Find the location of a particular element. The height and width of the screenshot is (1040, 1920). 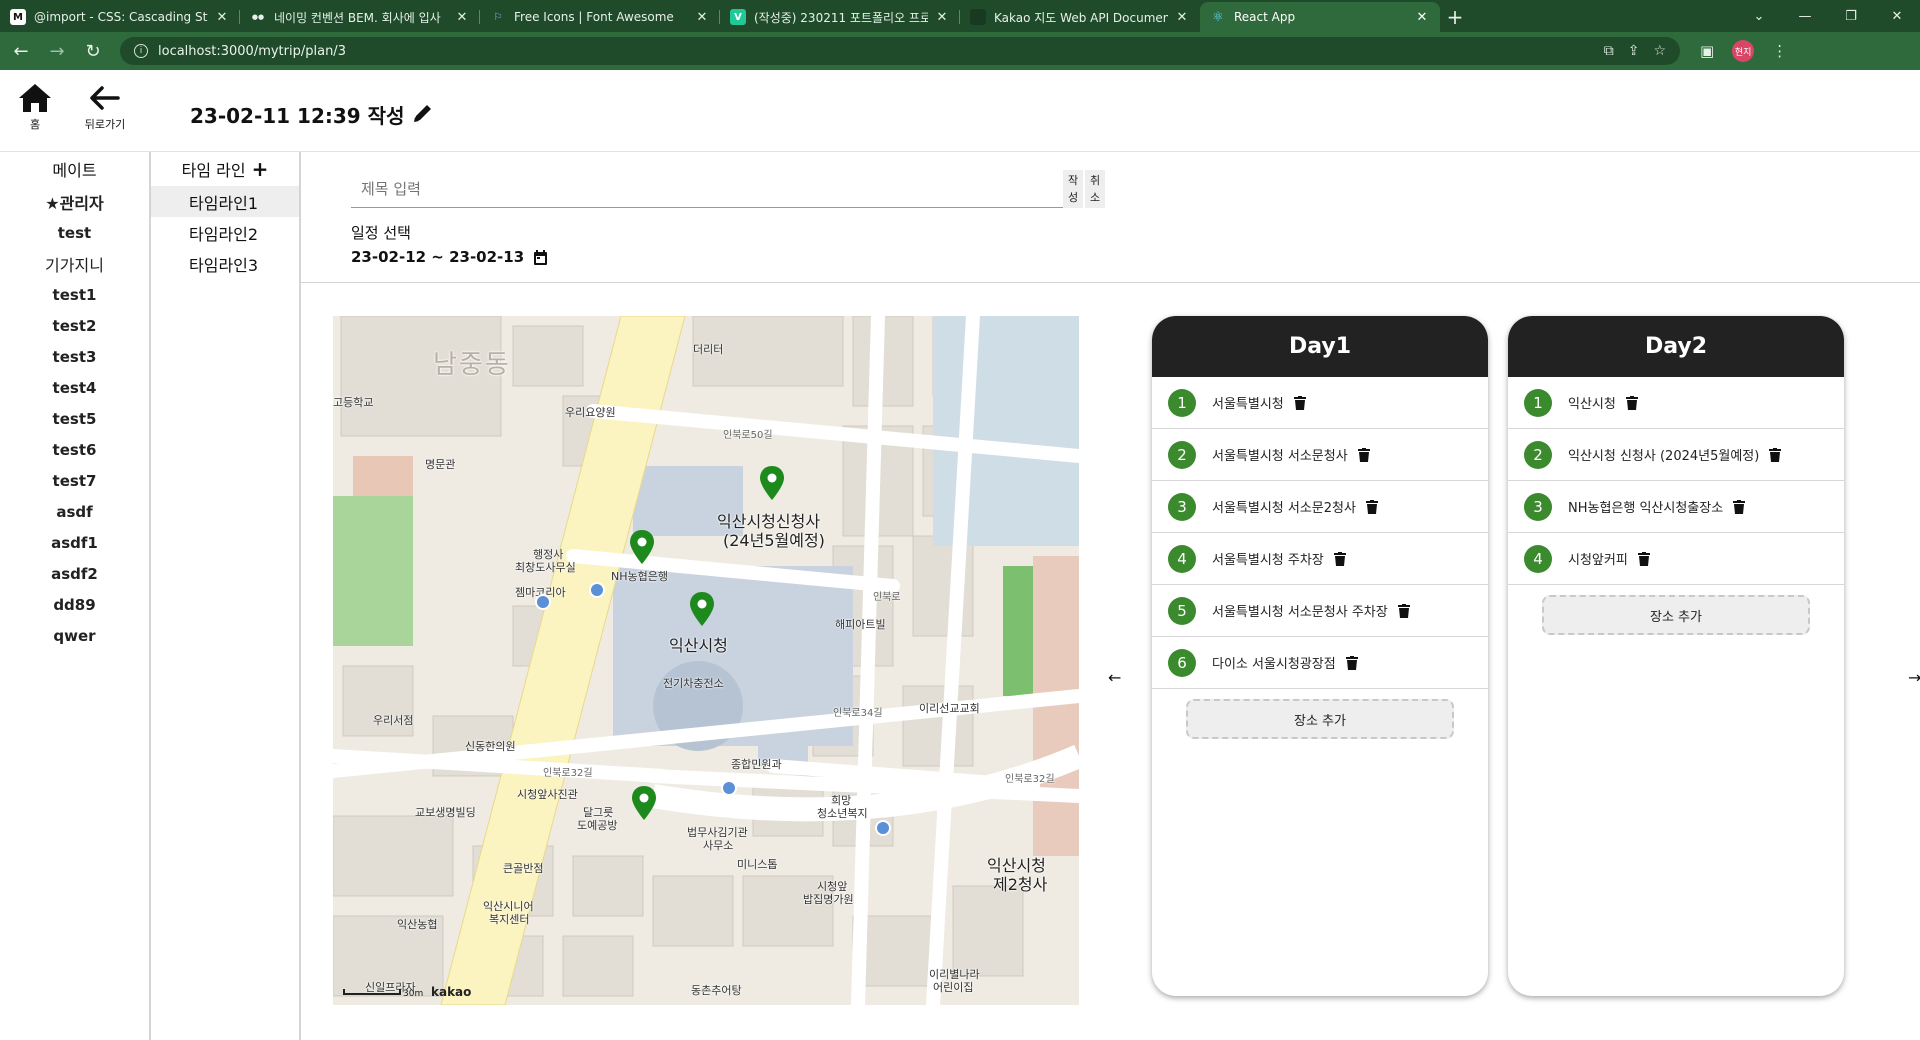

map-label-major: 제2청사 is located at coordinates (1020, 884).